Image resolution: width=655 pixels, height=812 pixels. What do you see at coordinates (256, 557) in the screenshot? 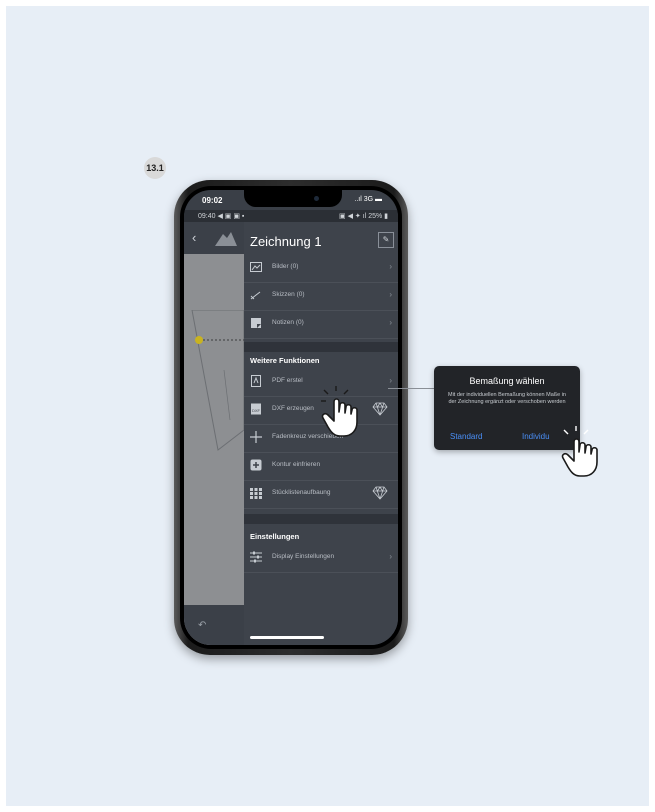
I see `sliders-icon` at bounding box center [256, 557].